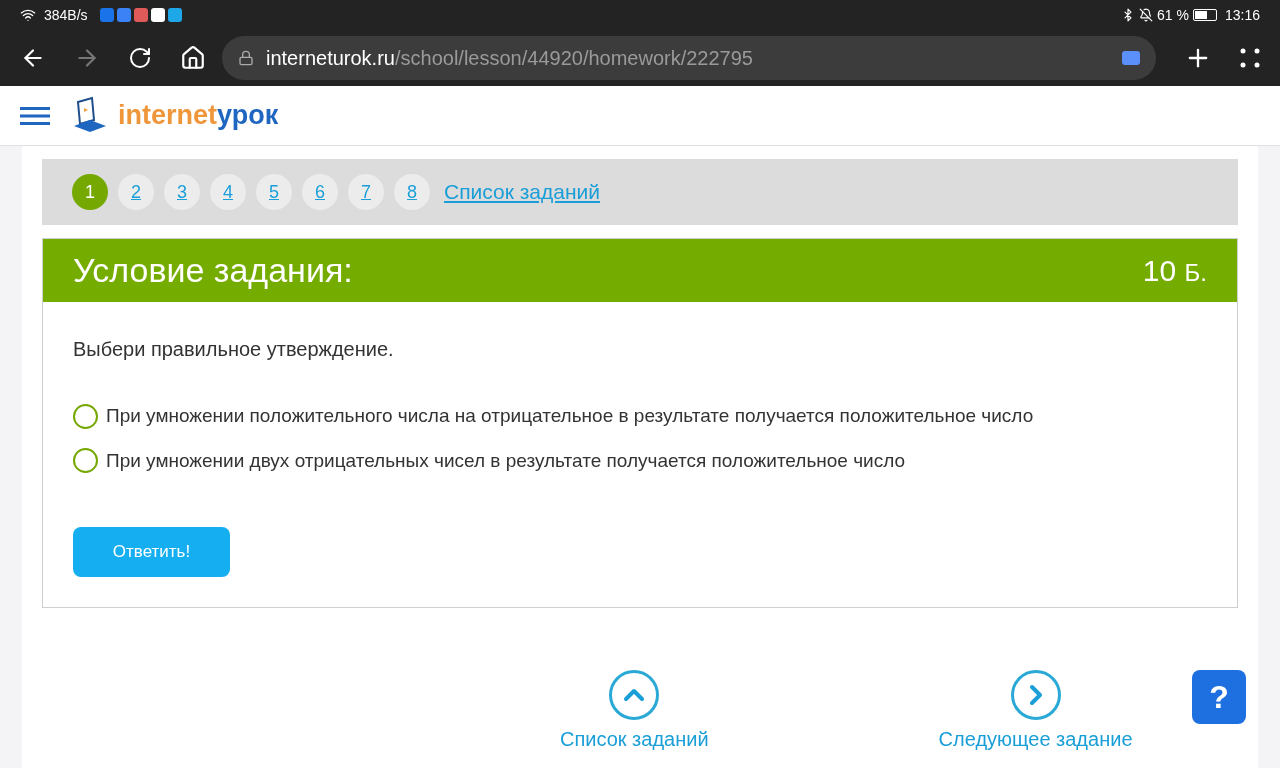 This screenshot has width=1280, height=768. What do you see at coordinates (248, 115) in the screenshot?
I see `logo-text: урок` at bounding box center [248, 115].